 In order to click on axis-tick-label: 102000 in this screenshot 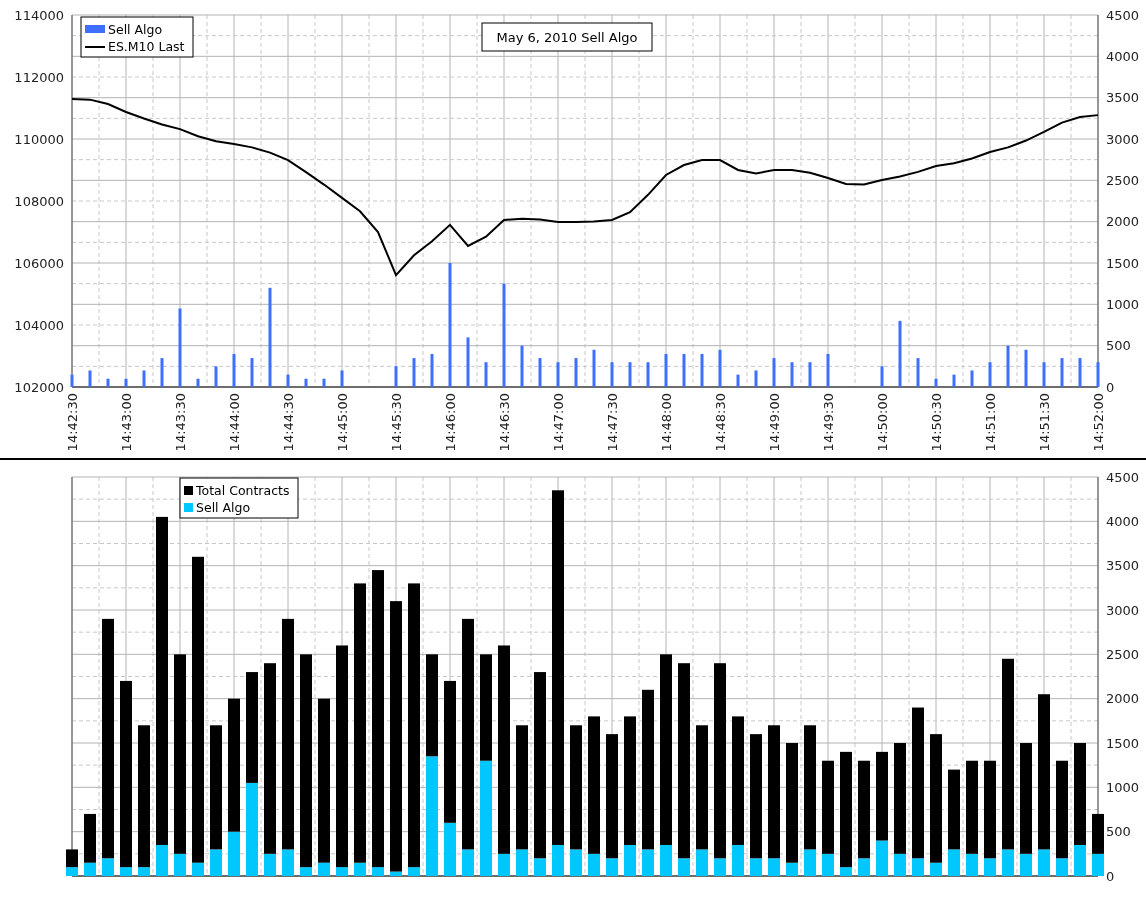, I will do `click(39, 387)`.